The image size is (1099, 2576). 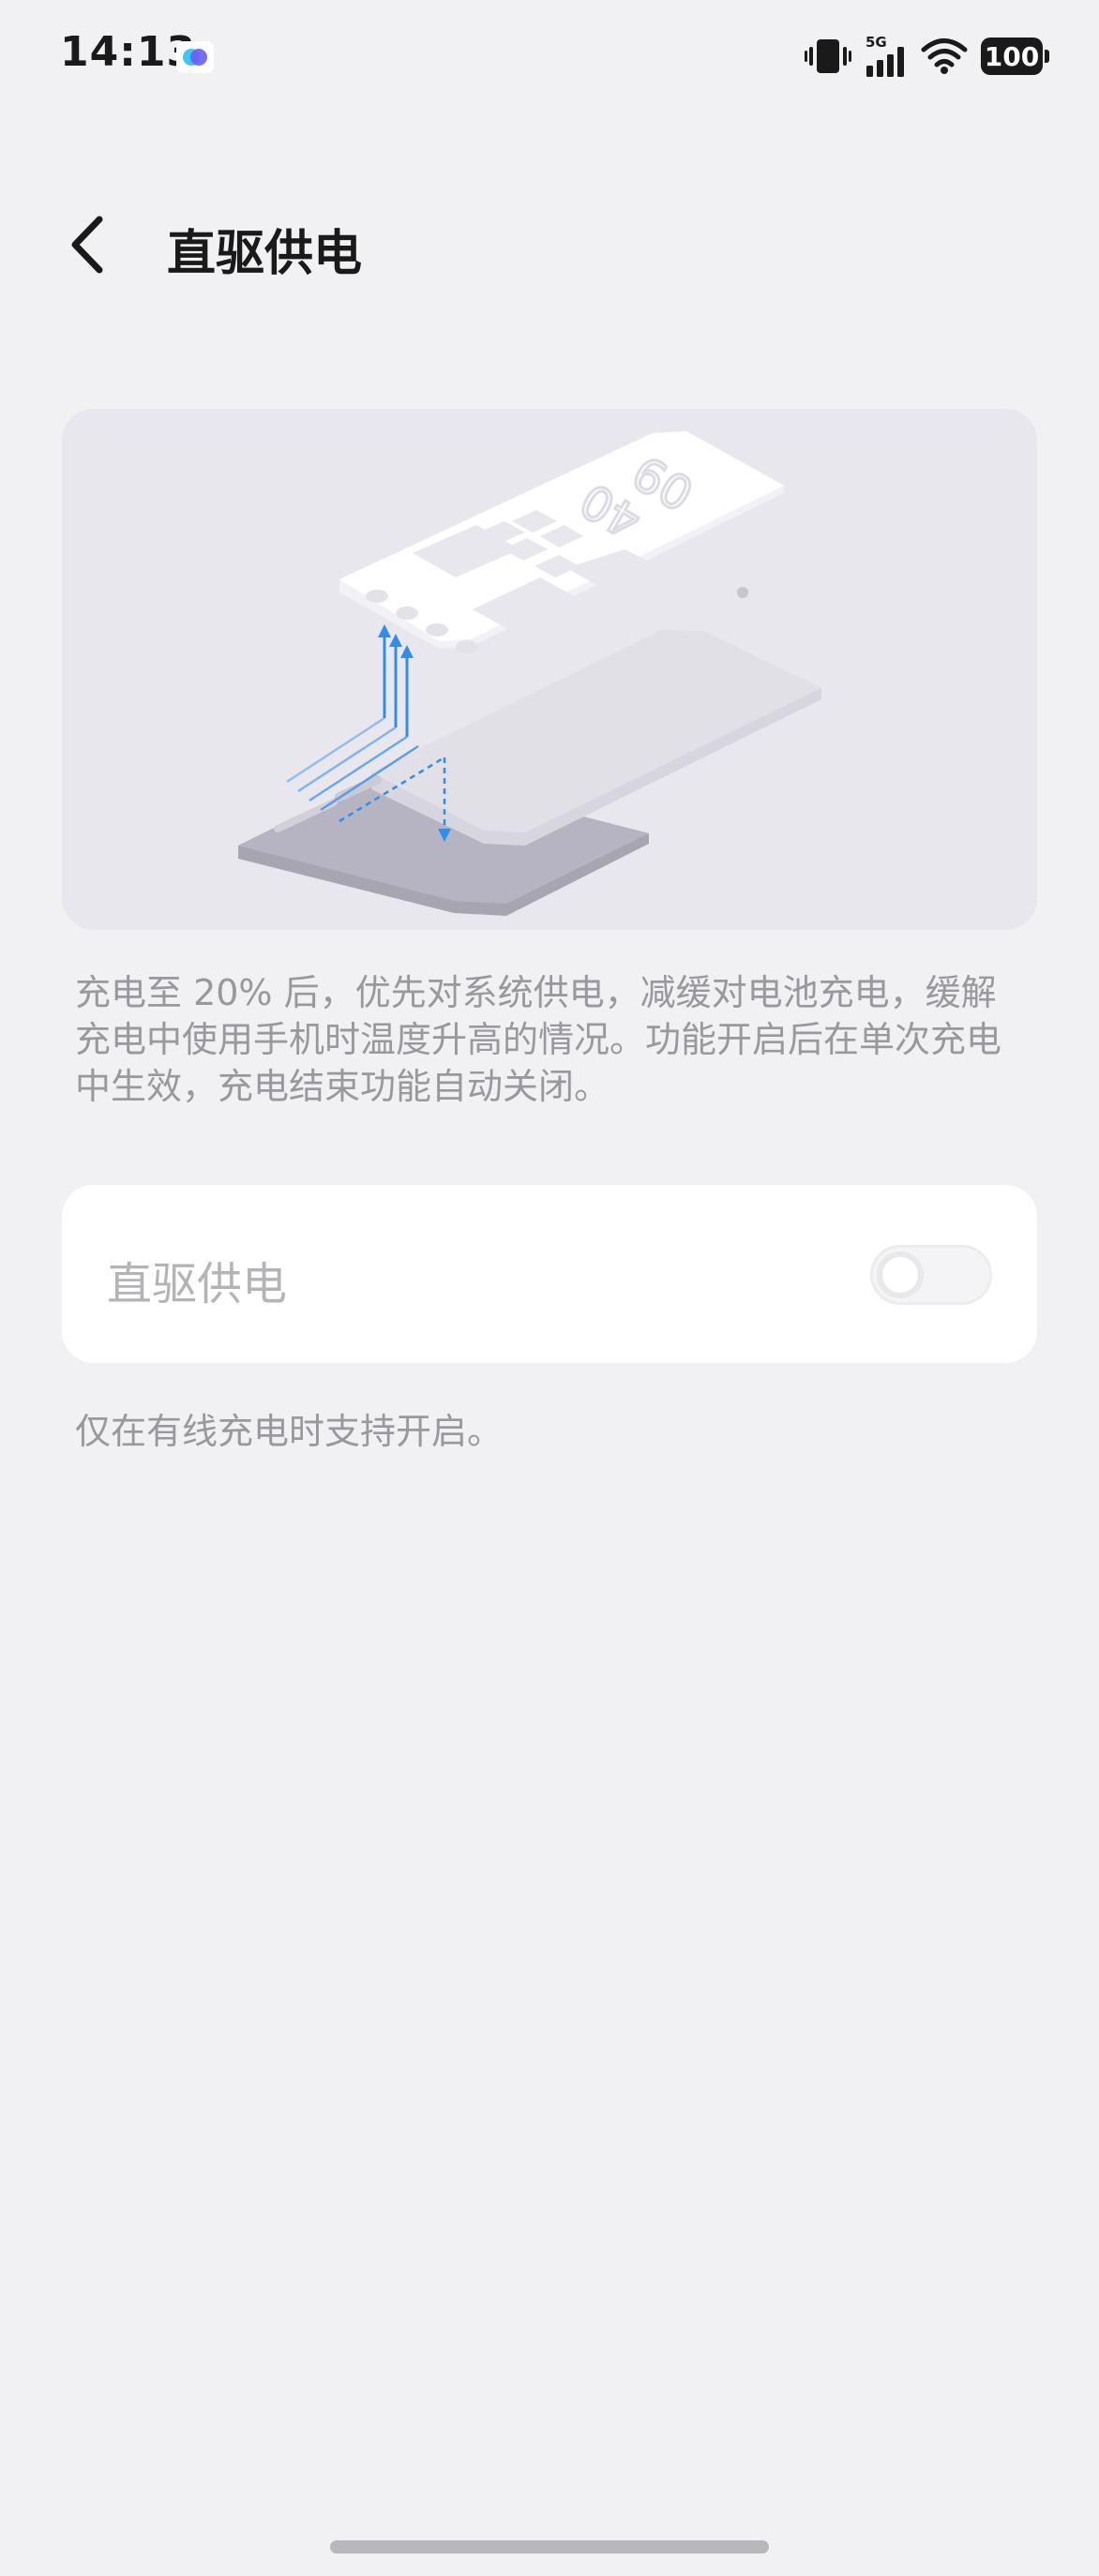 I want to click on battery-level: 100, so click(x=1012, y=56).